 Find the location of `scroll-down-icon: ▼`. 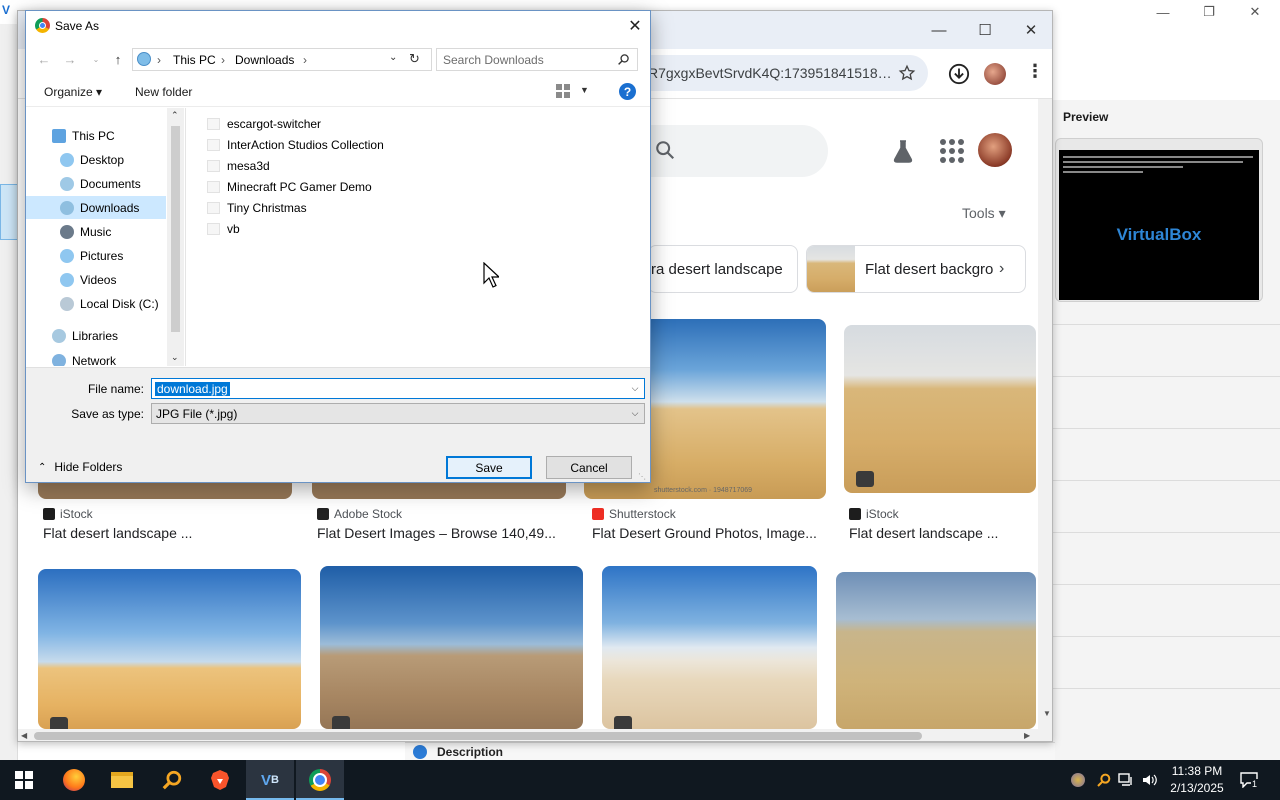

scroll-down-icon: ▼ is located at coordinates (1047, 713).